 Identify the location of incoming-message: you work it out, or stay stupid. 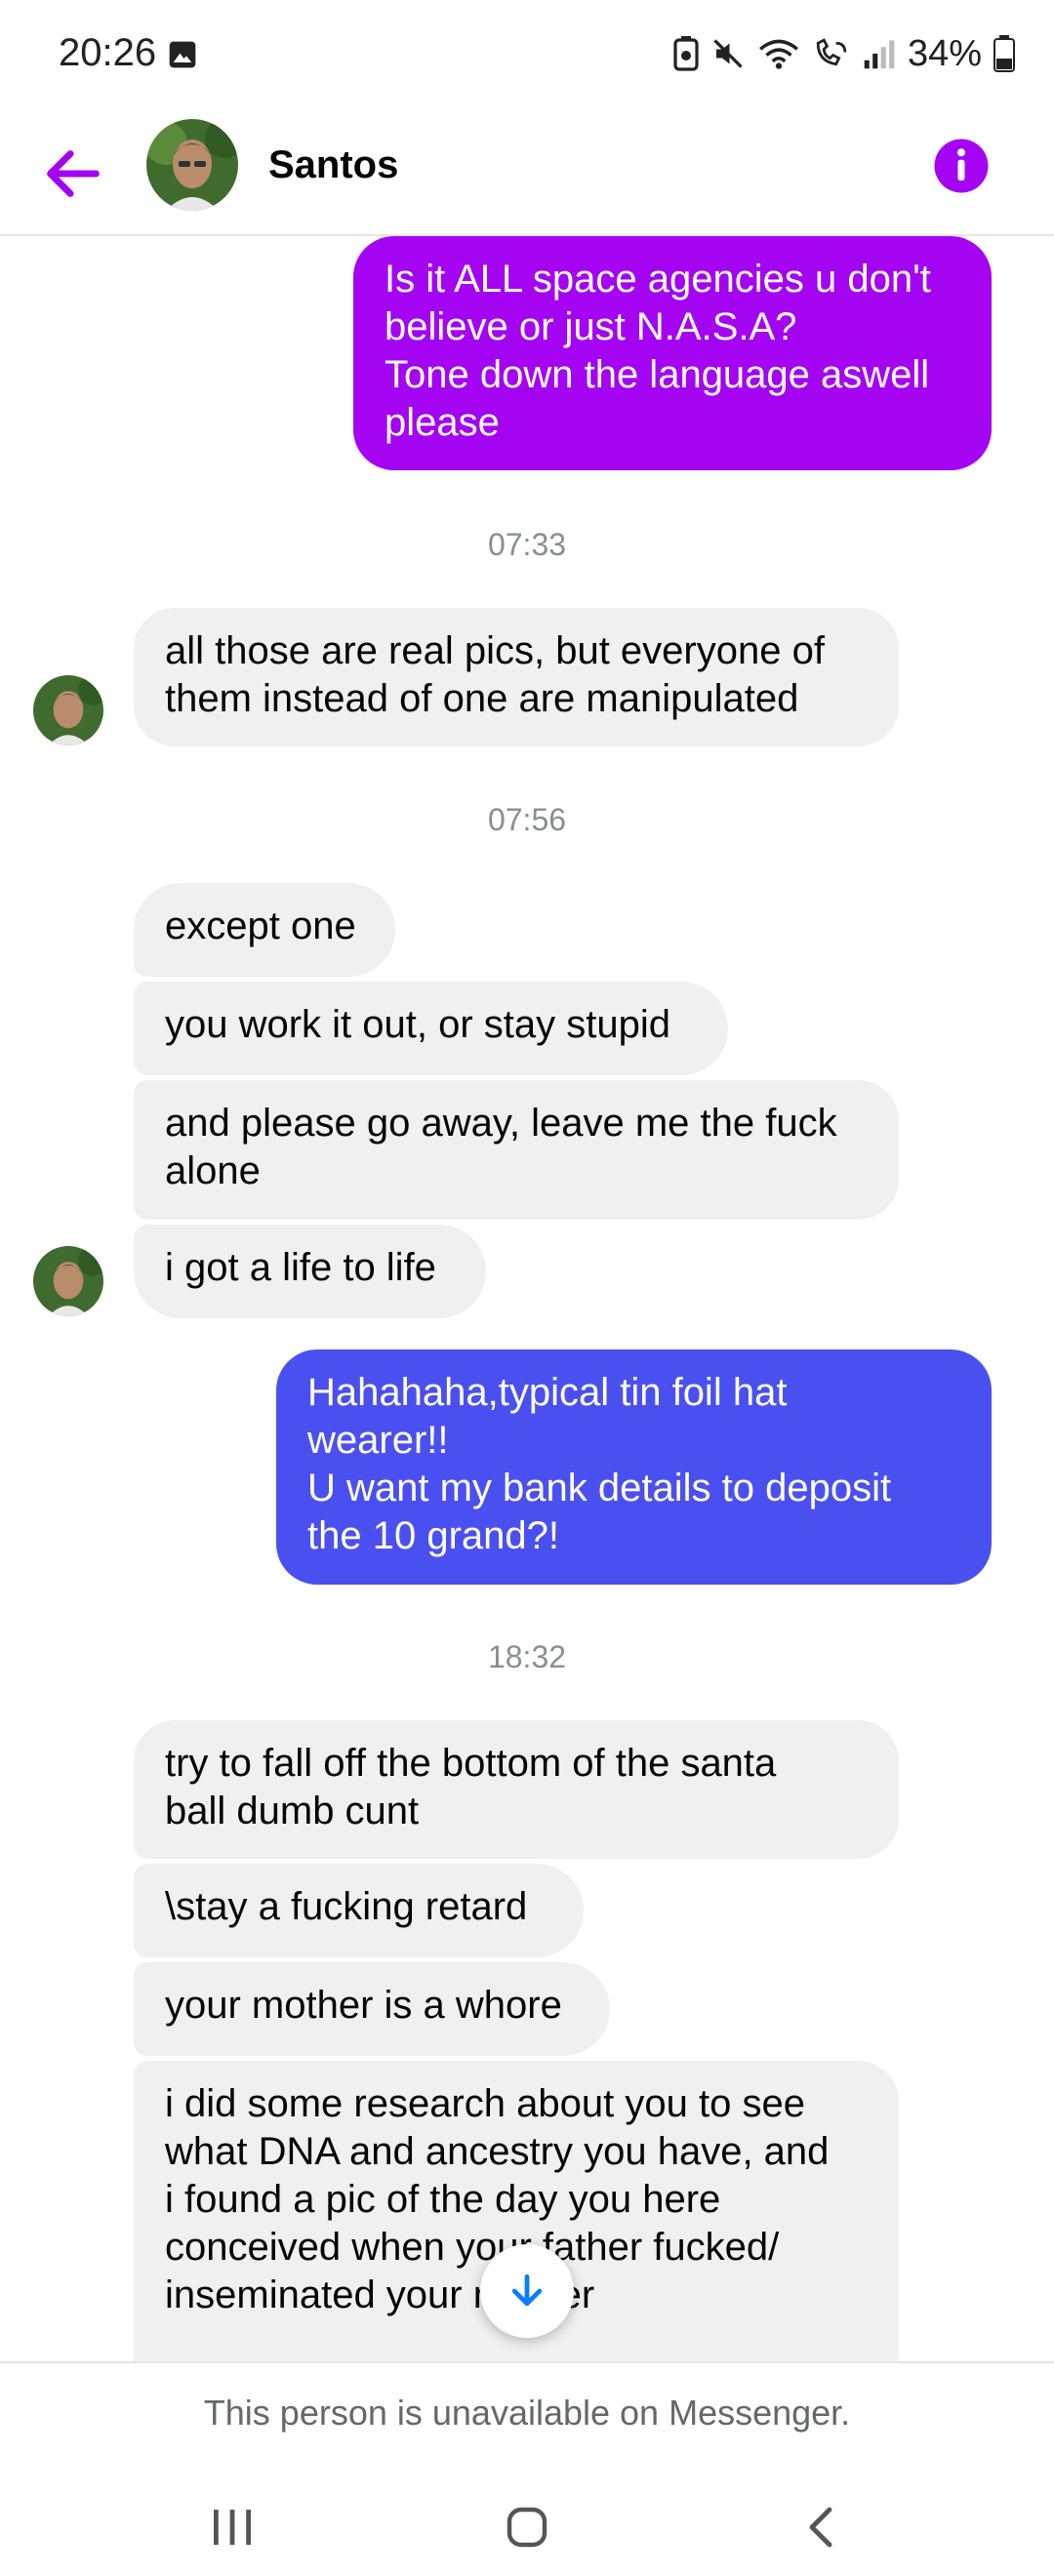
(431, 1028).